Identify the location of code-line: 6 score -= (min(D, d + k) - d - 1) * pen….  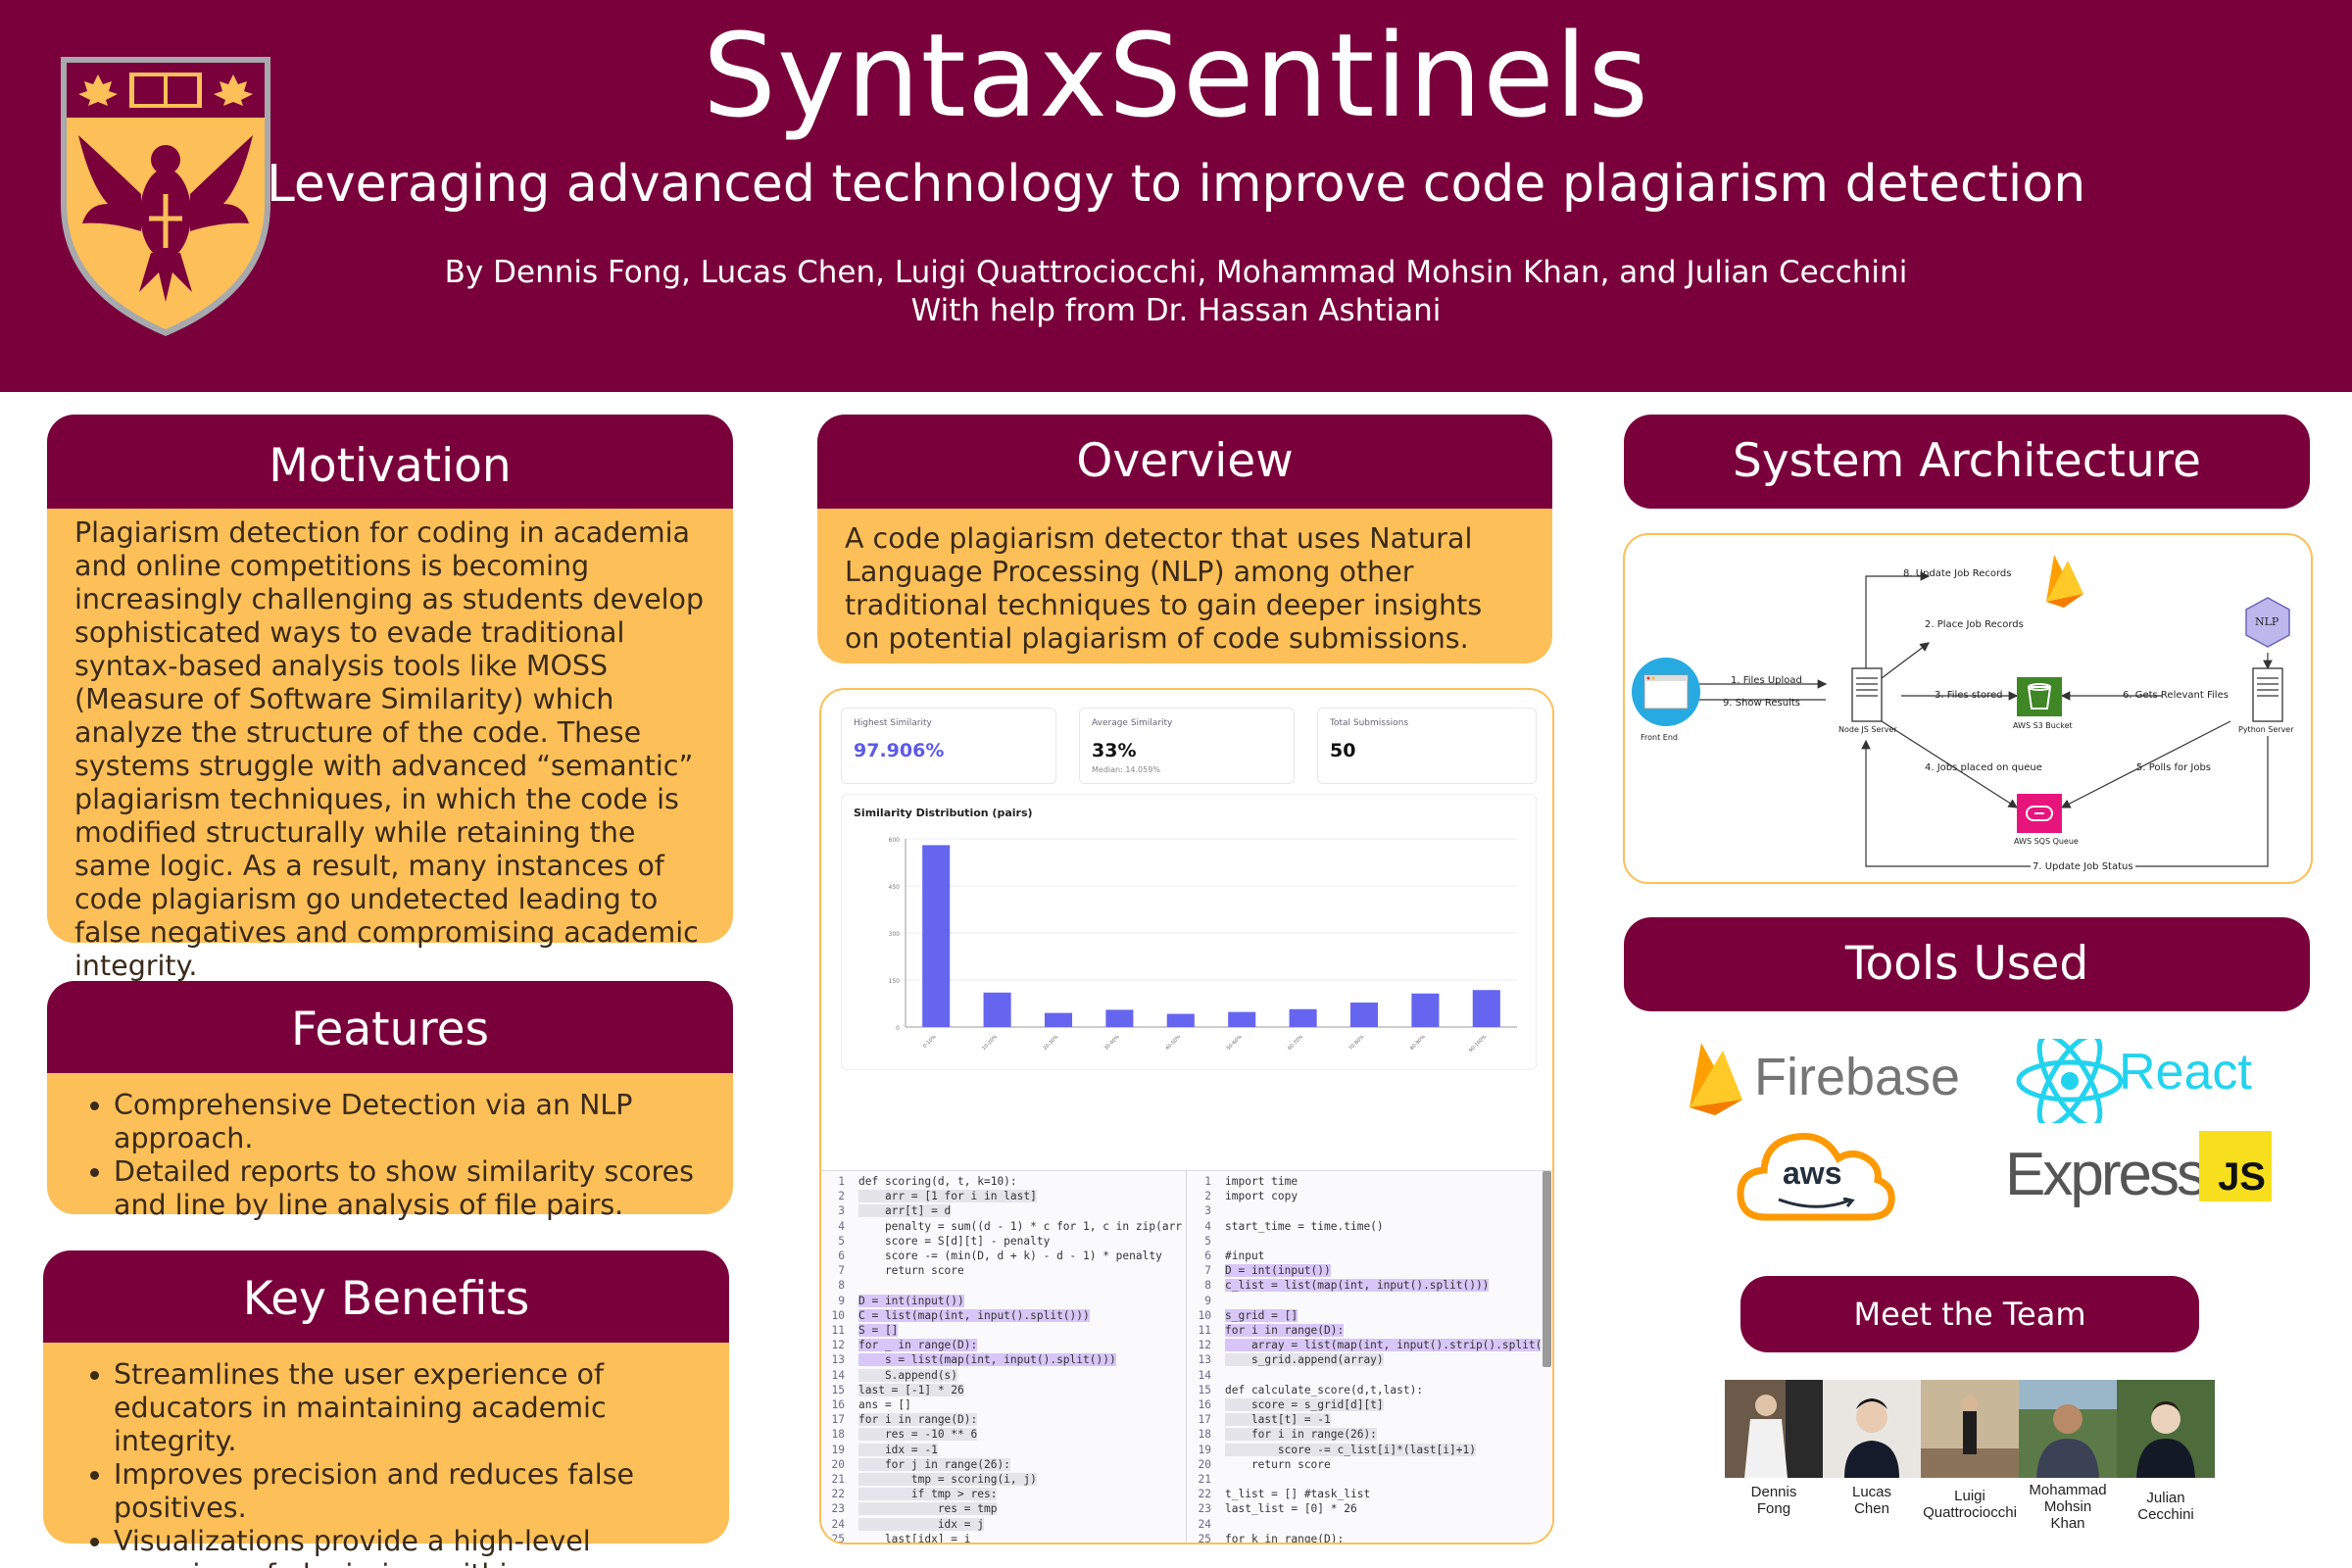
(1002, 1256).